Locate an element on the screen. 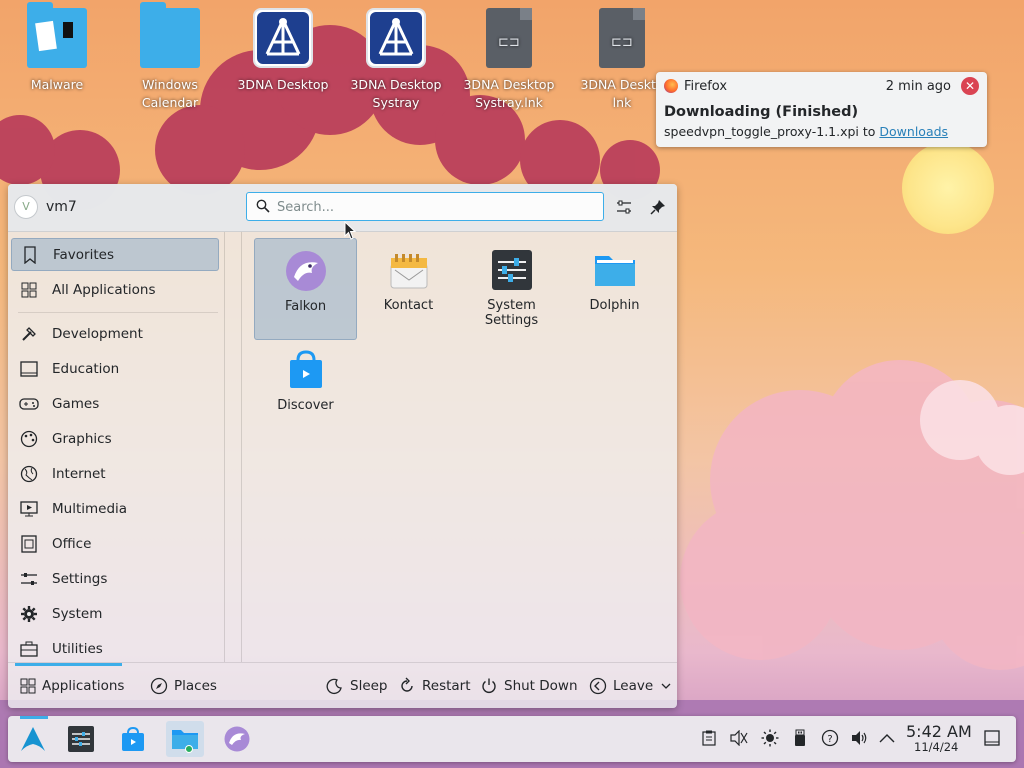 Image resolution: width=1024 pixels, height=768 pixels. mouse-cursor-icon is located at coordinates (350, 230).